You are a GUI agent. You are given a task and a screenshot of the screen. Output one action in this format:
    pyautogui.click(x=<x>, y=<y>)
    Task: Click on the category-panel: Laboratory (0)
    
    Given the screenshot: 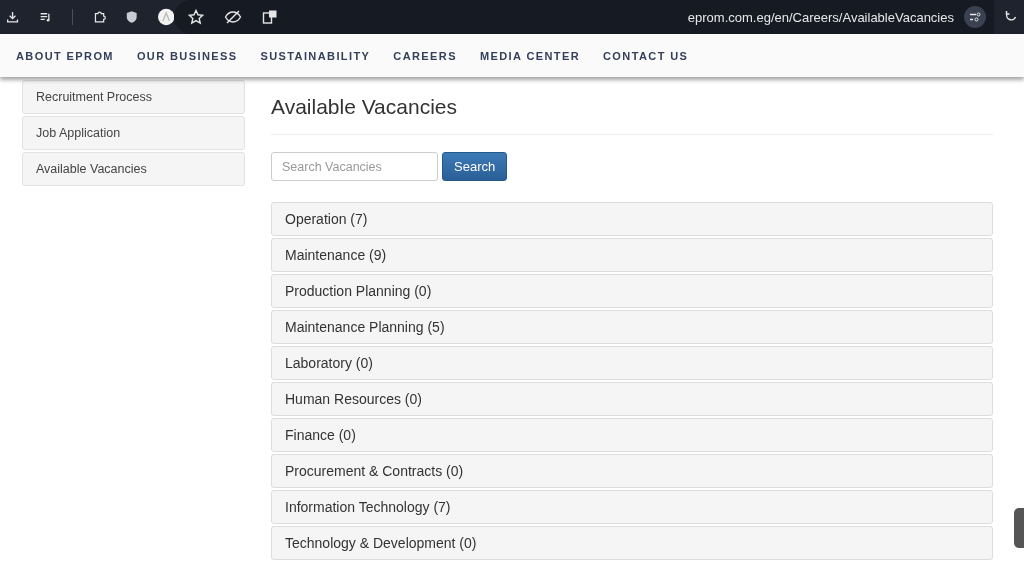 What is the action you would take?
    pyautogui.click(x=632, y=363)
    